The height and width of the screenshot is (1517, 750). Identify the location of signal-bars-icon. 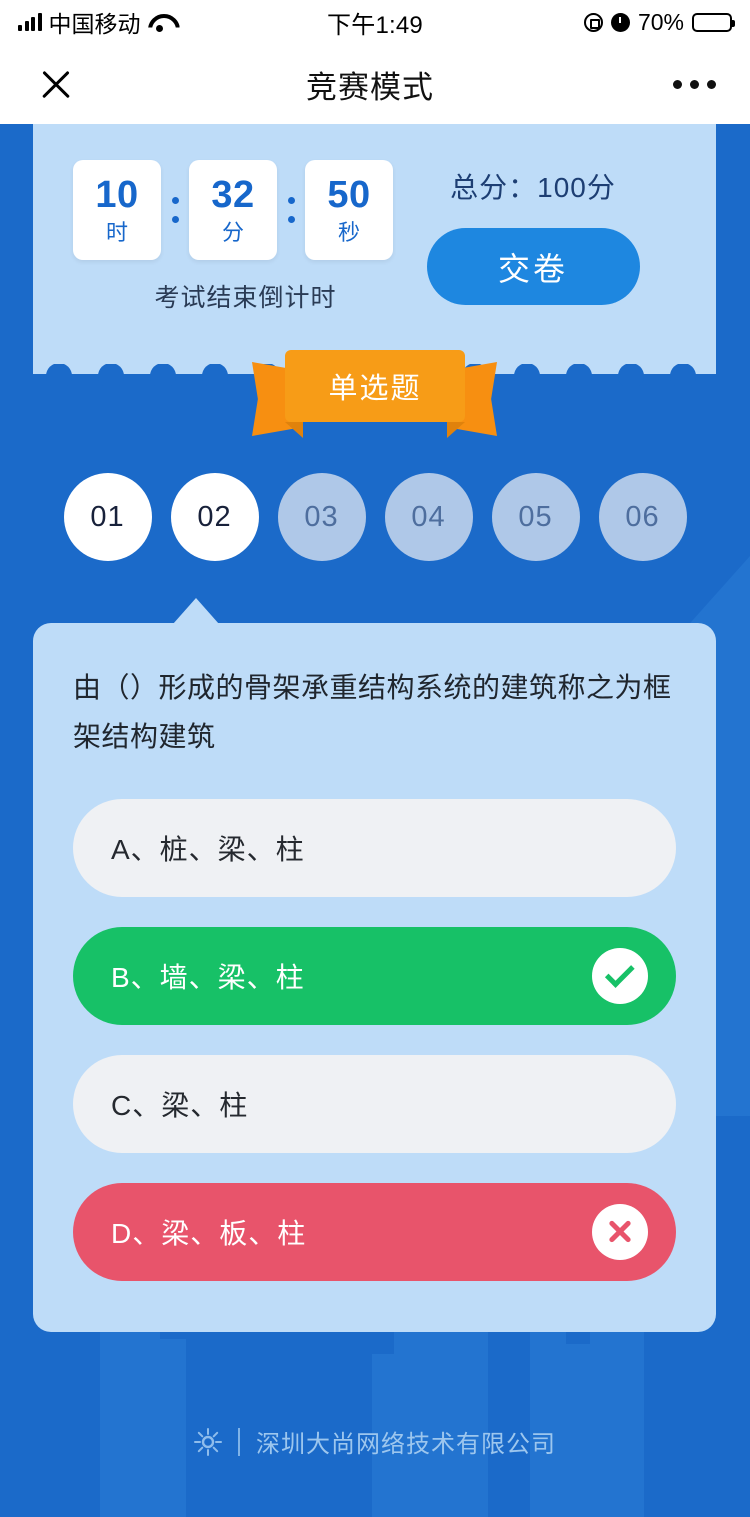
(30, 22).